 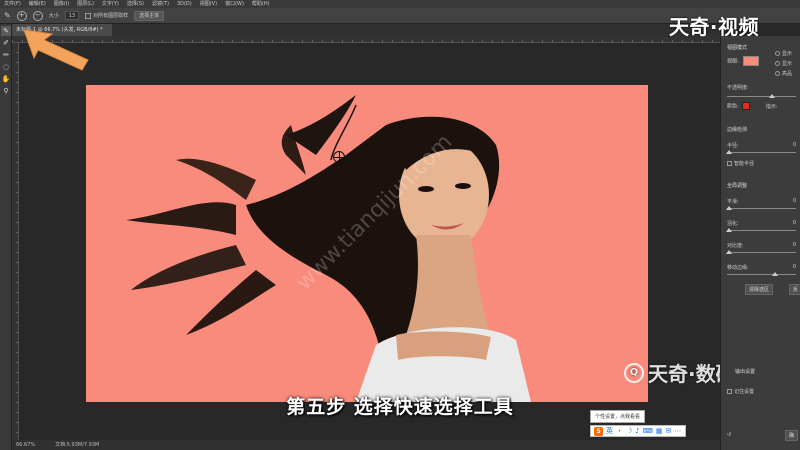 What do you see at coordinates (234, 4) in the screenshot?
I see `menu-item-window: 窗口(W)` at bounding box center [234, 4].